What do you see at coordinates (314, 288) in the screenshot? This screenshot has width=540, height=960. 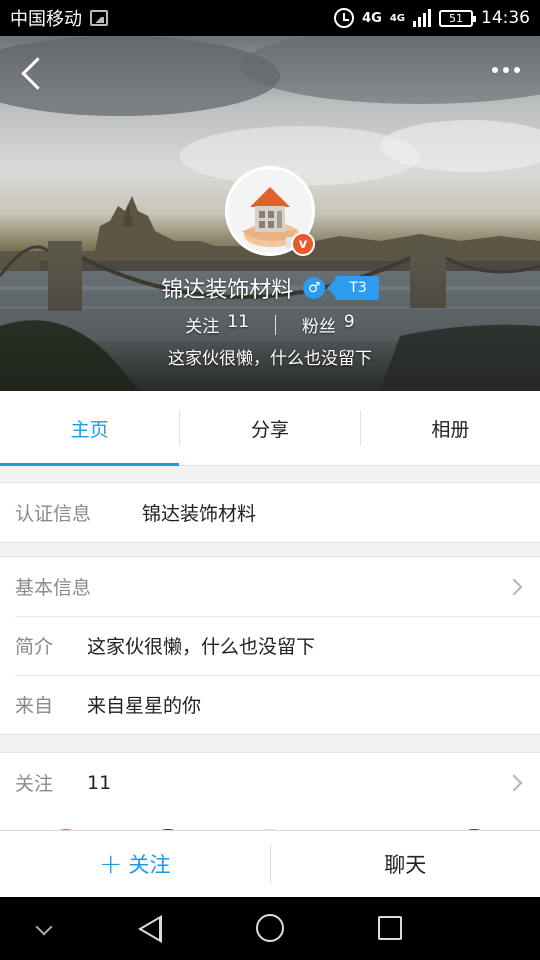 I see `male-icon: ♂` at bounding box center [314, 288].